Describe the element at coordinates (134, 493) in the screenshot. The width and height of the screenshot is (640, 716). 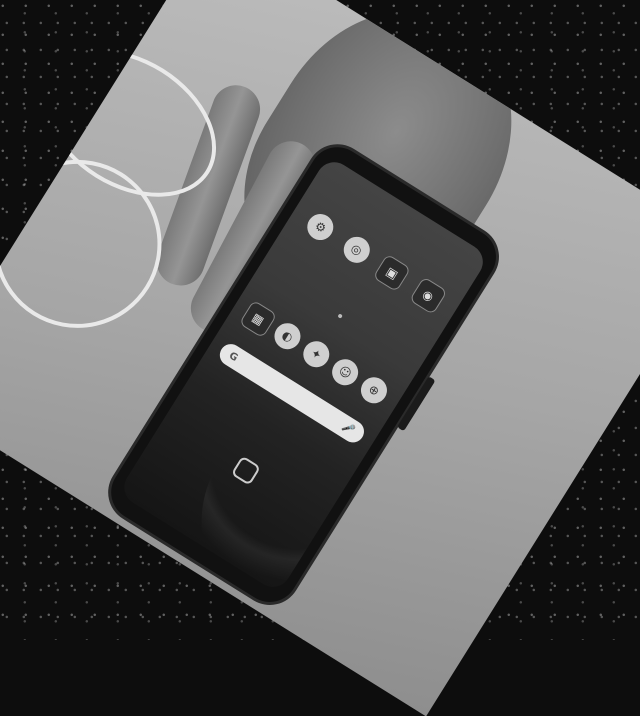
I see `status-left` at that location.